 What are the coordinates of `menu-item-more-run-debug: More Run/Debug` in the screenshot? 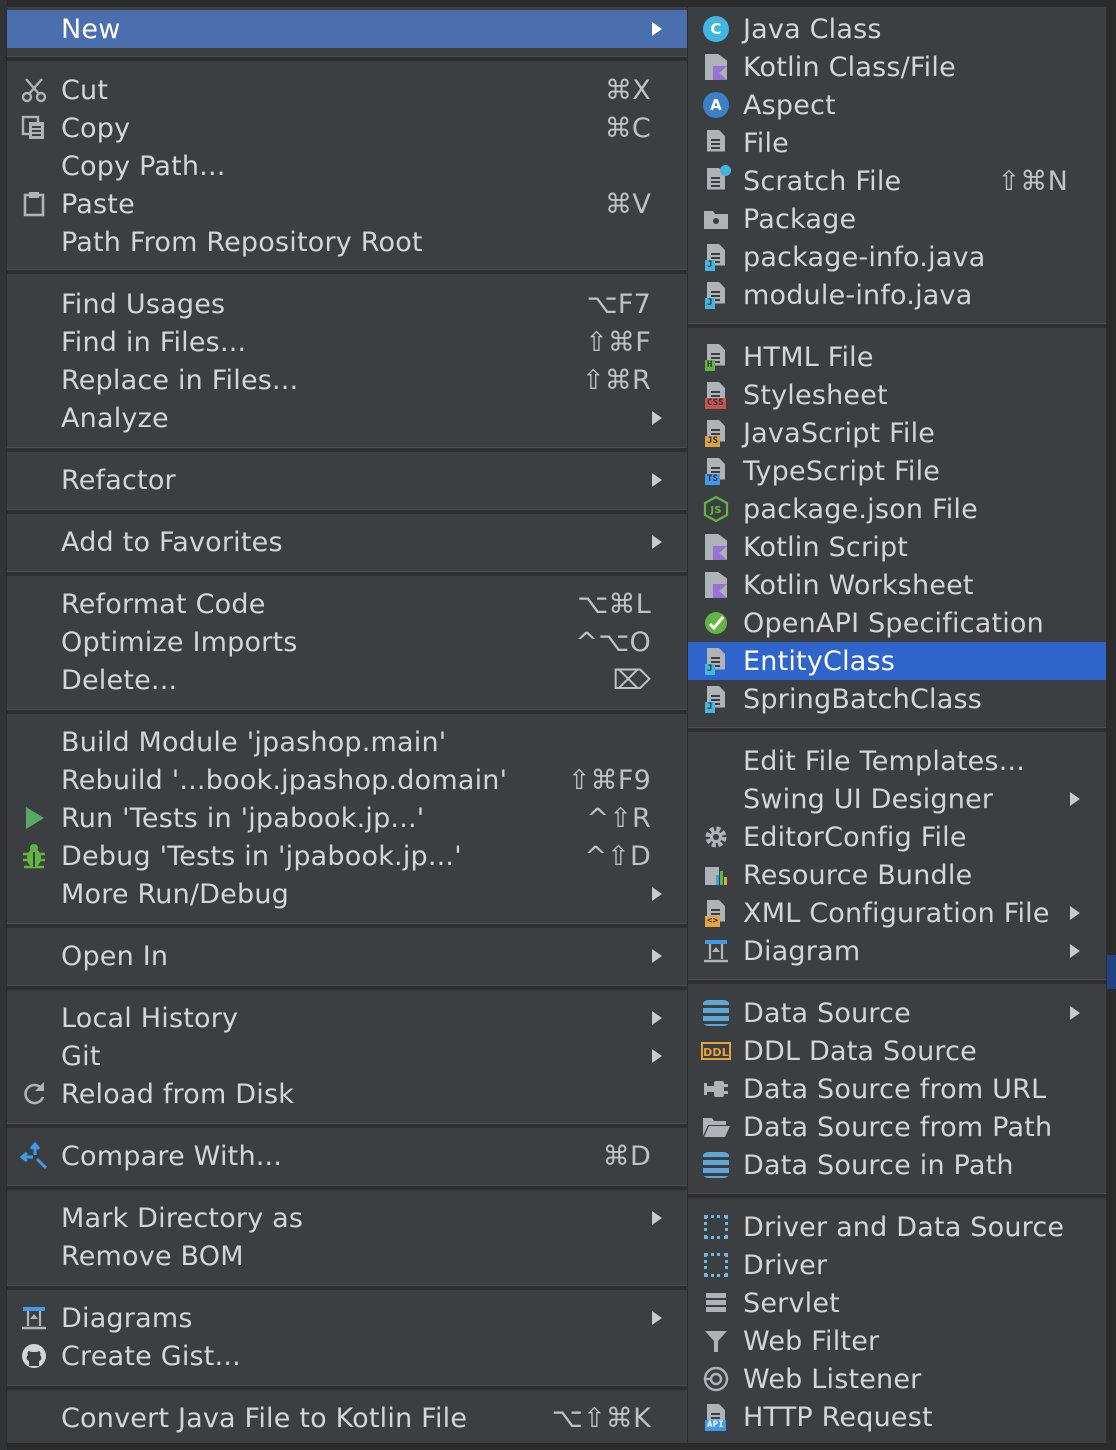 It's located at (347, 894).